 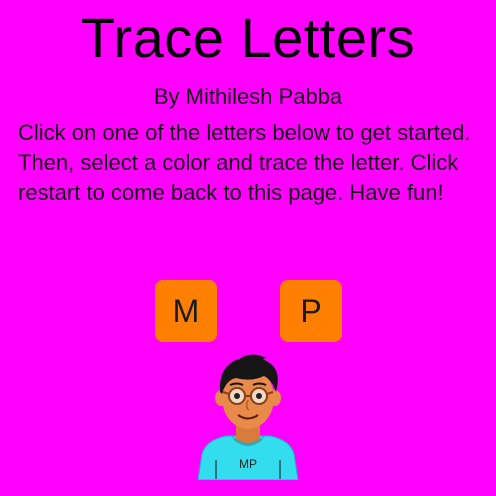 What do you see at coordinates (186, 311) in the screenshot?
I see `letter-m-button: M` at bounding box center [186, 311].